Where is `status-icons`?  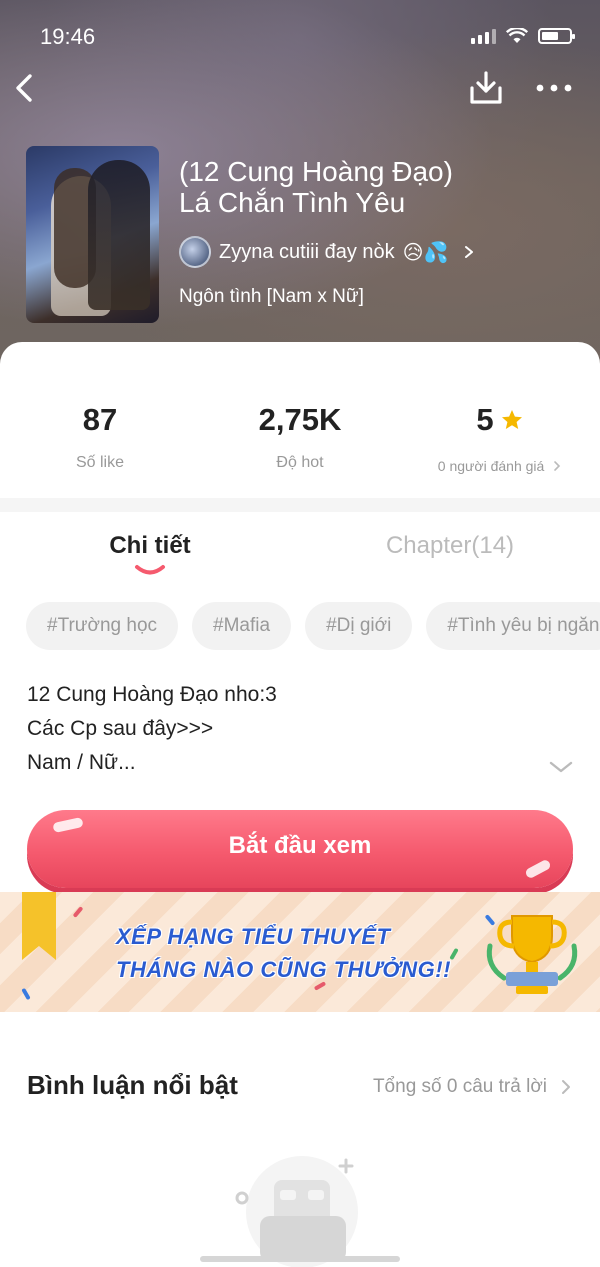 status-icons is located at coordinates (523, 36).